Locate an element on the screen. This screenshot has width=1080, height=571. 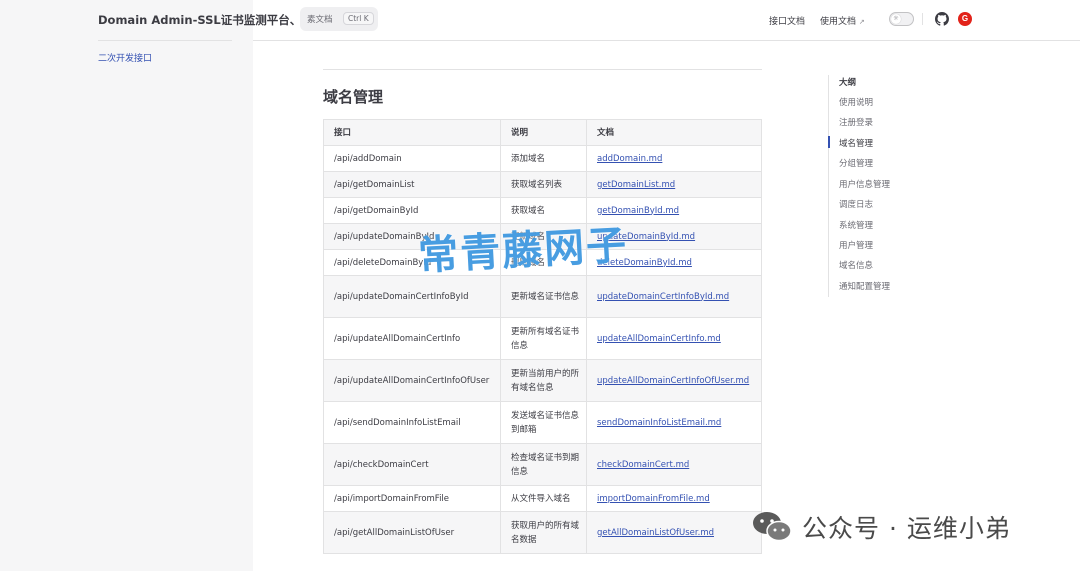
nav-divider is located at coordinates (922, 19).